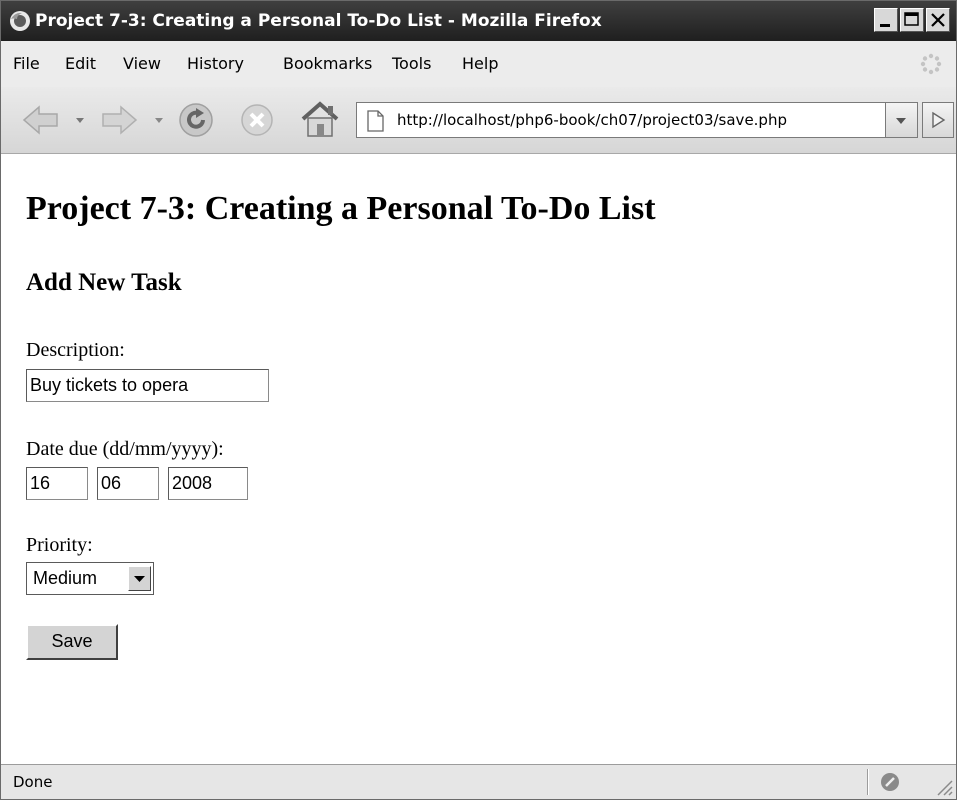 This screenshot has height=800, width=957. Describe the element at coordinates (885, 25) in the screenshot. I see `minimize-icon` at that location.